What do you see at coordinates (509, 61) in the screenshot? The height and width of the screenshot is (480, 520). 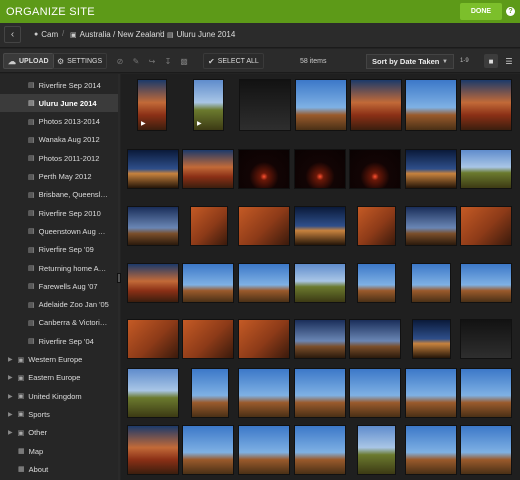 I see `list-view-button: ☰` at bounding box center [509, 61].